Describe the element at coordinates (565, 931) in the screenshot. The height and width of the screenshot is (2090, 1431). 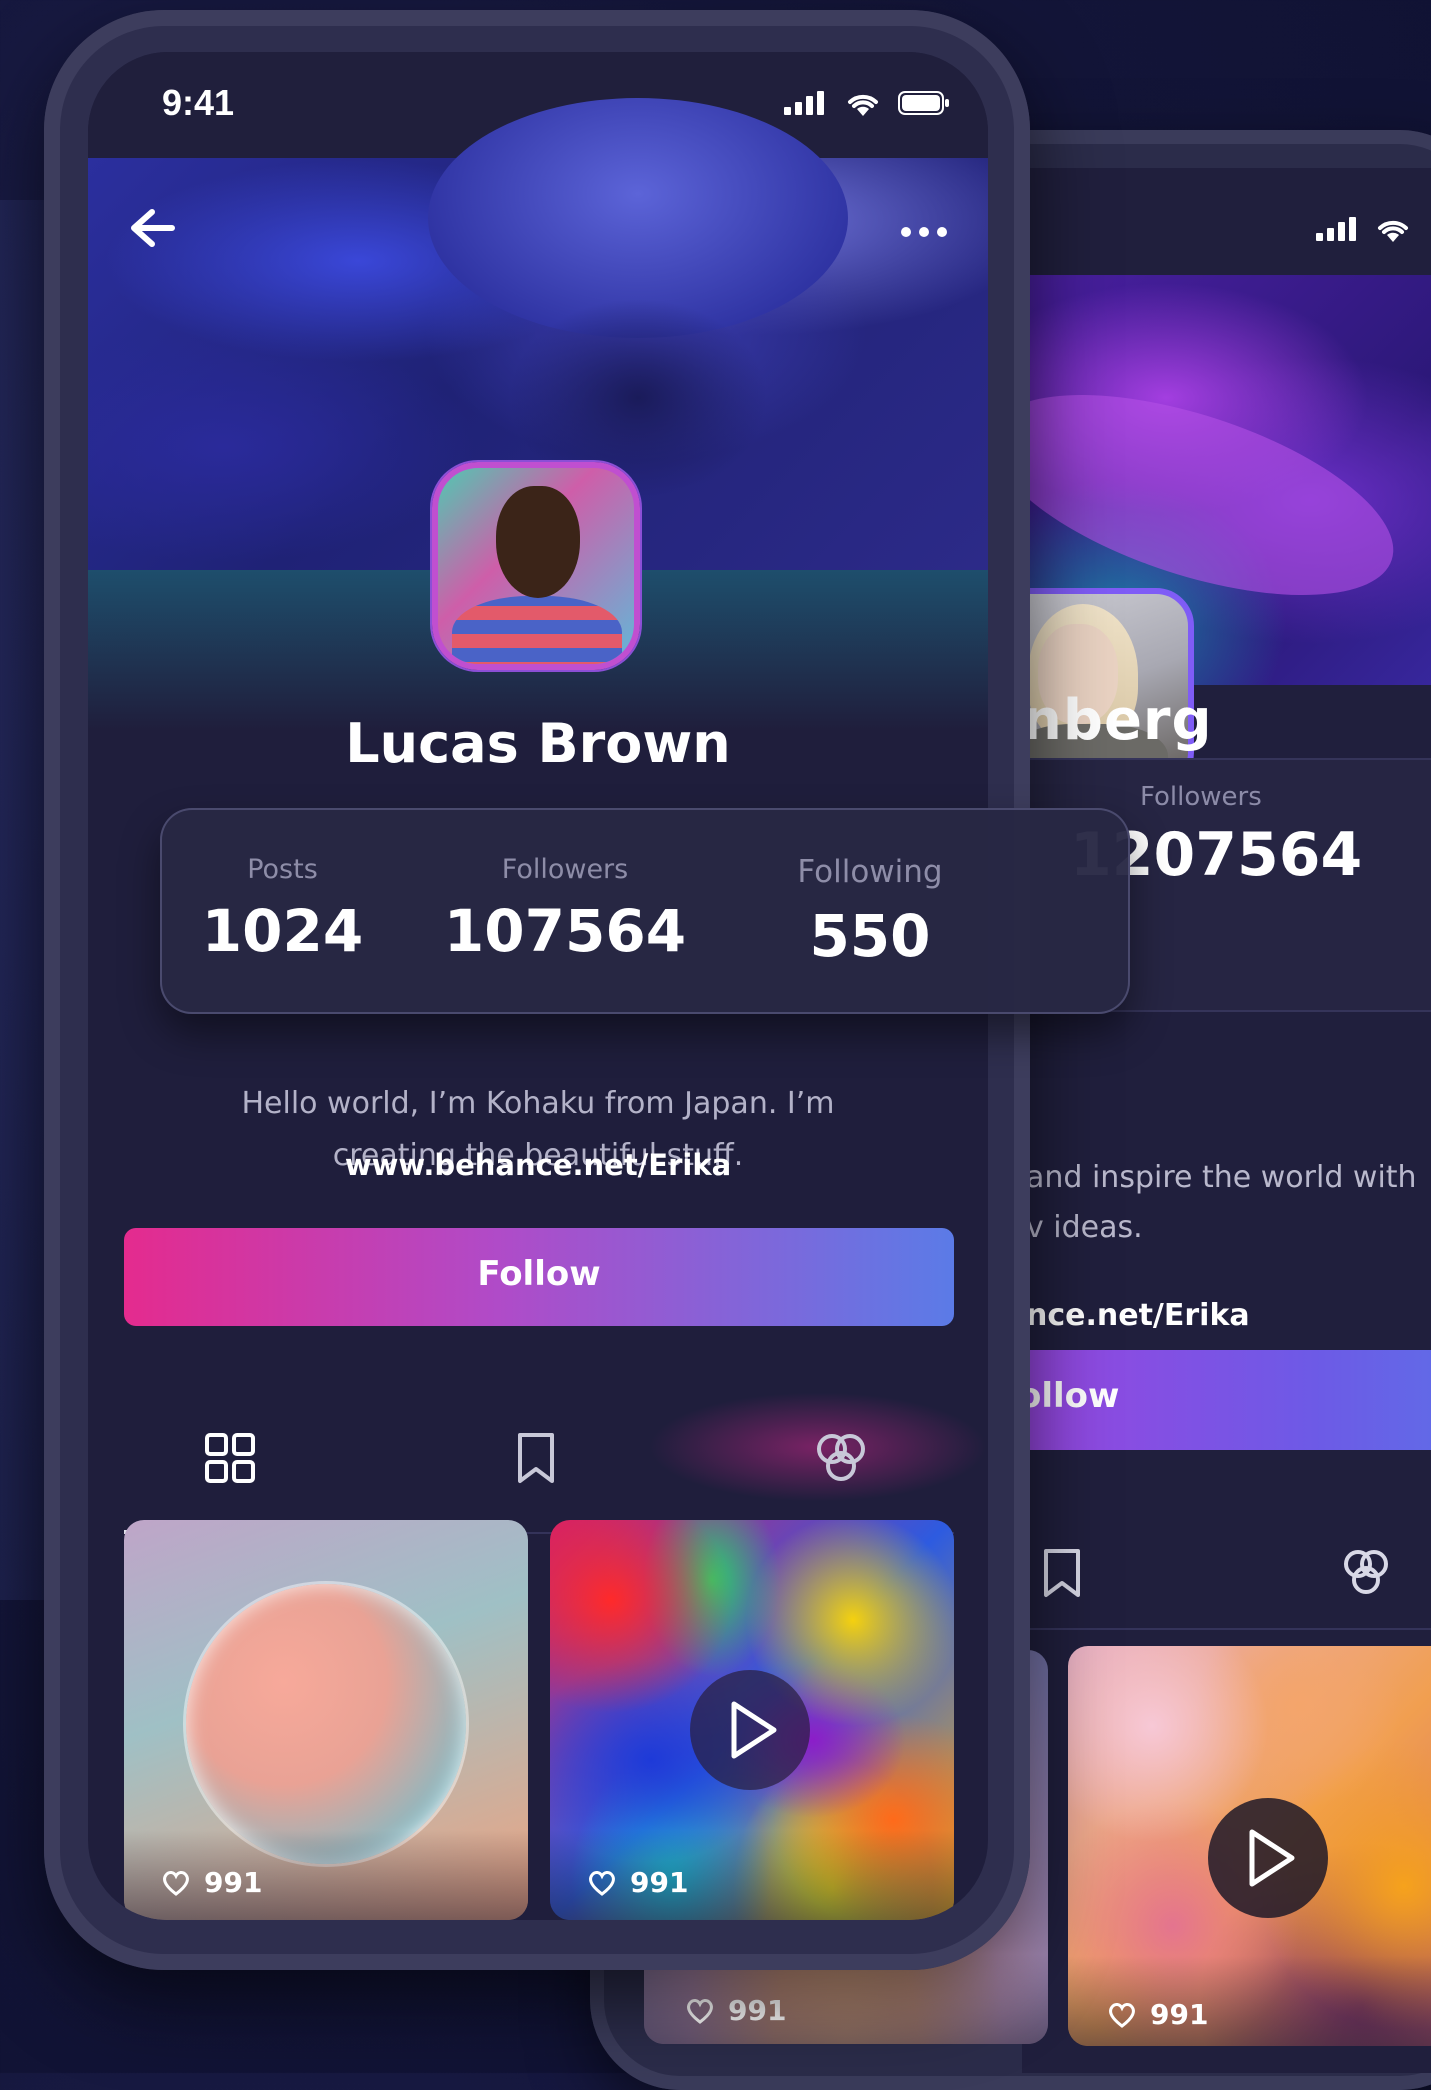
I see `stat-value: 107564` at that location.